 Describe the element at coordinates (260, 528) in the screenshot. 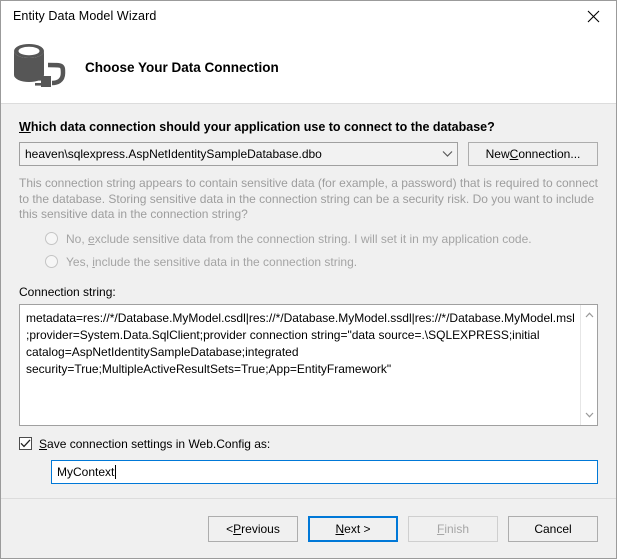

I see `previous-label-post: revious` at that location.